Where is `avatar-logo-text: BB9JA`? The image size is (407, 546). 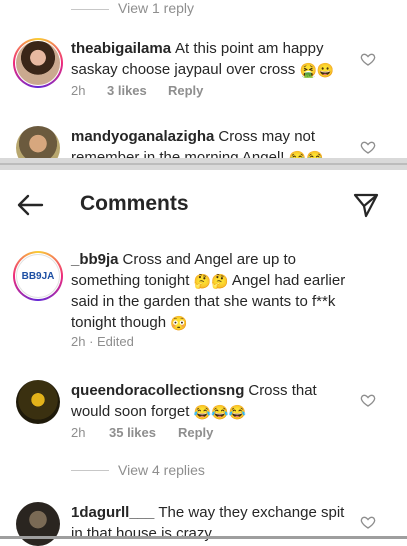
avatar-logo-text: BB9JA is located at coordinates (38, 276).